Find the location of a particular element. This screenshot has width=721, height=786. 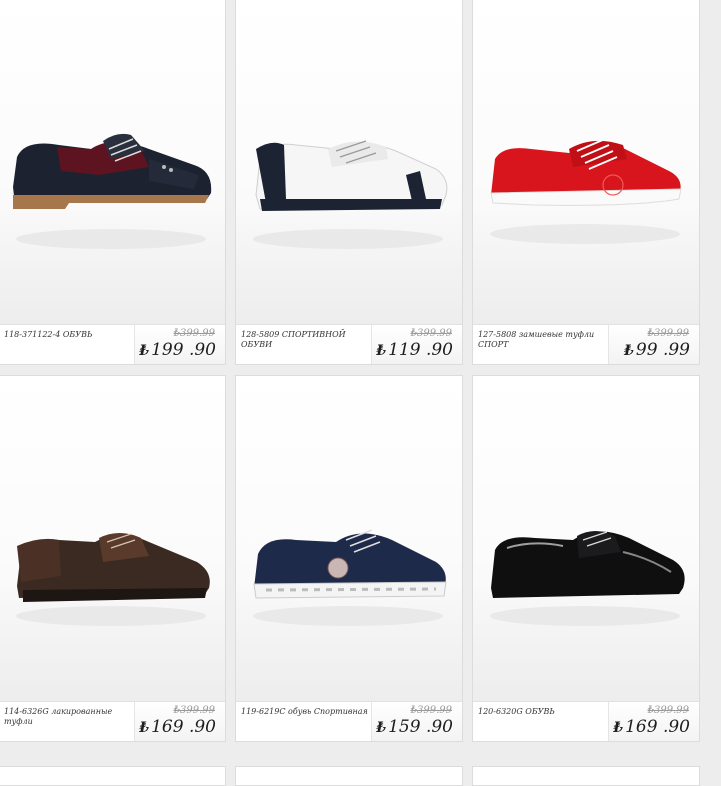

price-box: ₺399.99 ₺ 99 .99 is located at coordinates (653, 344).